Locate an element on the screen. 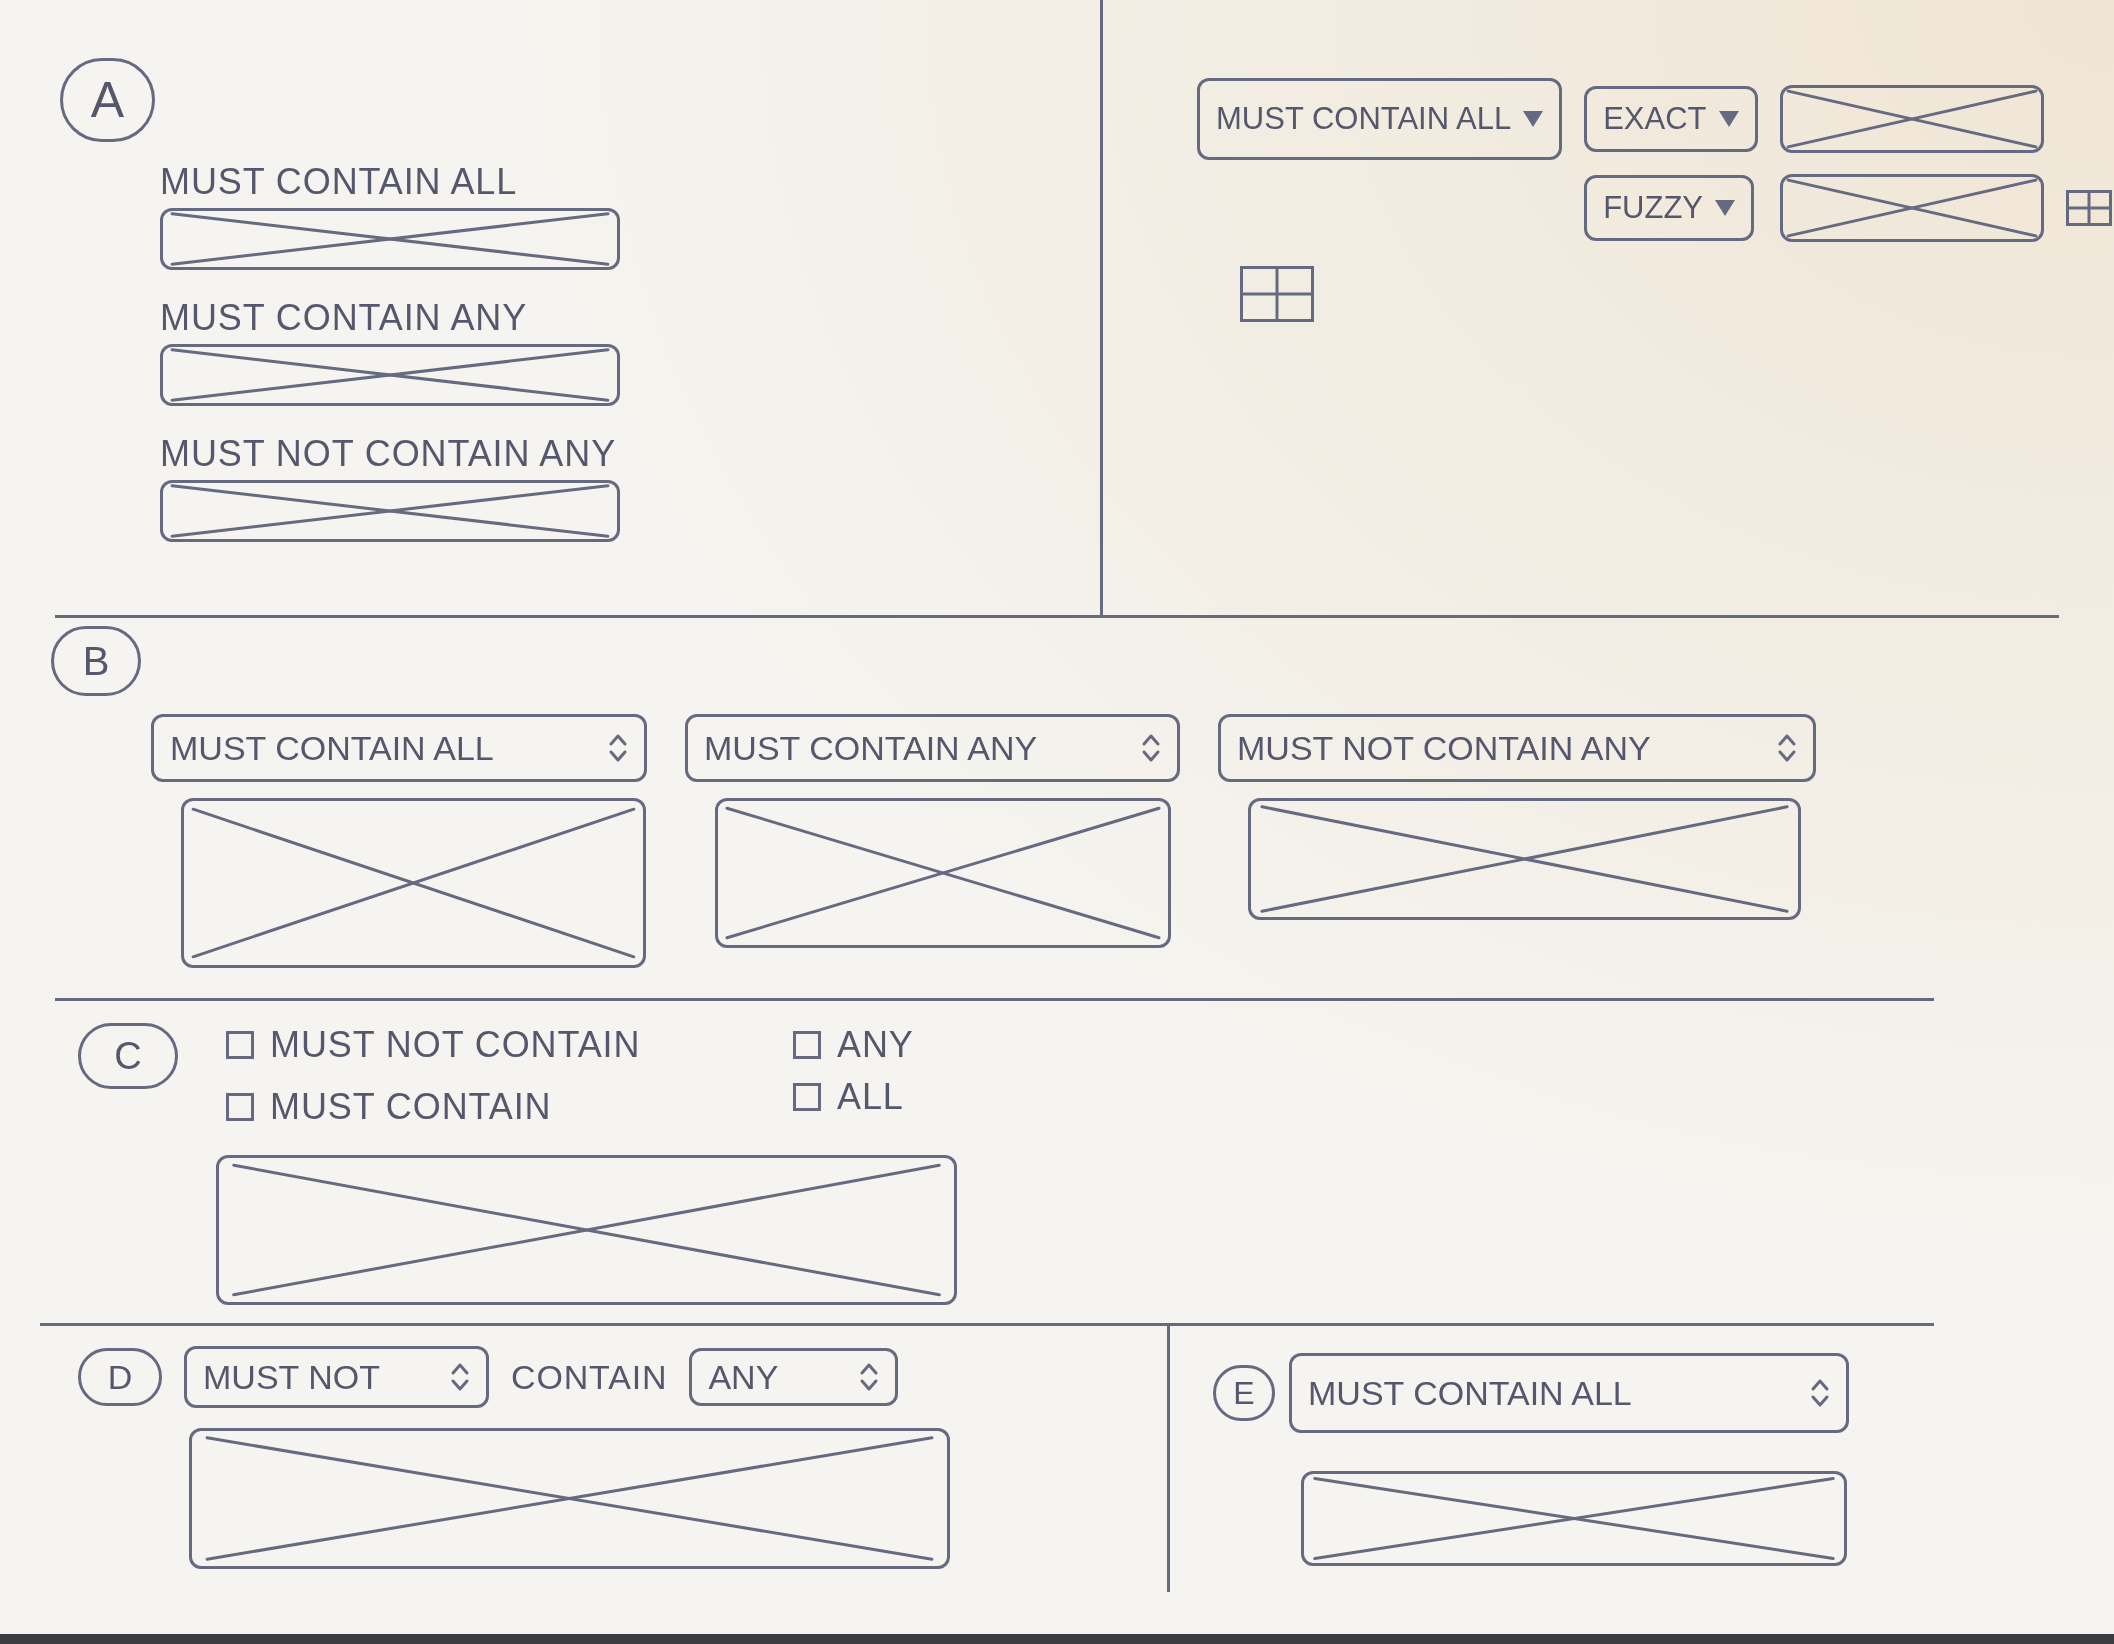 This screenshot has height=1644, width=2114. dropdown: FUZZY is located at coordinates (1669, 208).